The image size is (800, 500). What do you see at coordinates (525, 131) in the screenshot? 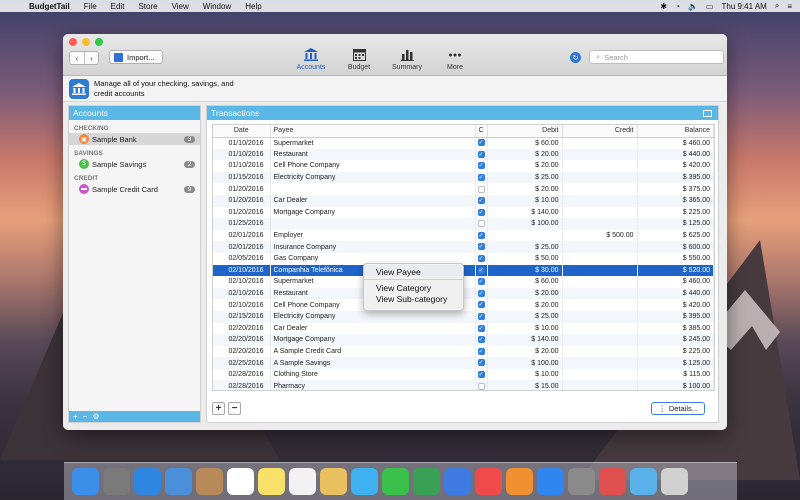
I see `column-header-debit: Debit` at bounding box center [525, 131].